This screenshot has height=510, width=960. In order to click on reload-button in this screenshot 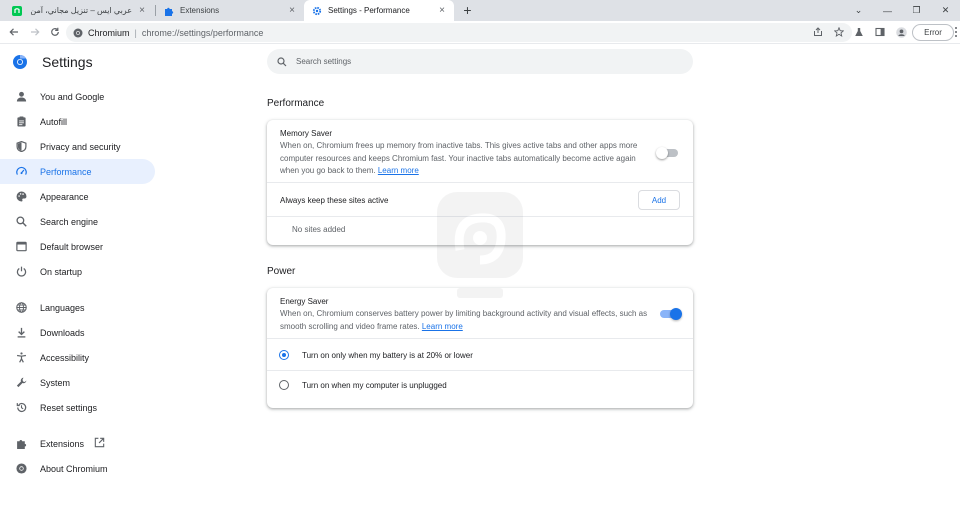, I will do `click(55, 32)`.